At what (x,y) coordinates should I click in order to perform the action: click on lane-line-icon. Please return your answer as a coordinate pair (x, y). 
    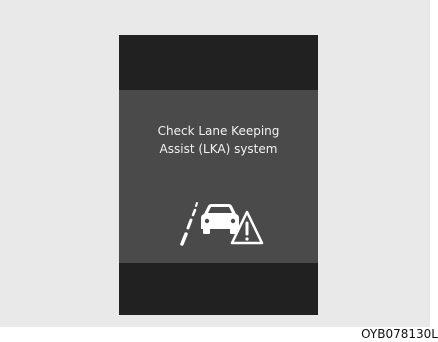
    Looking at the image, I should click on (189, 224).